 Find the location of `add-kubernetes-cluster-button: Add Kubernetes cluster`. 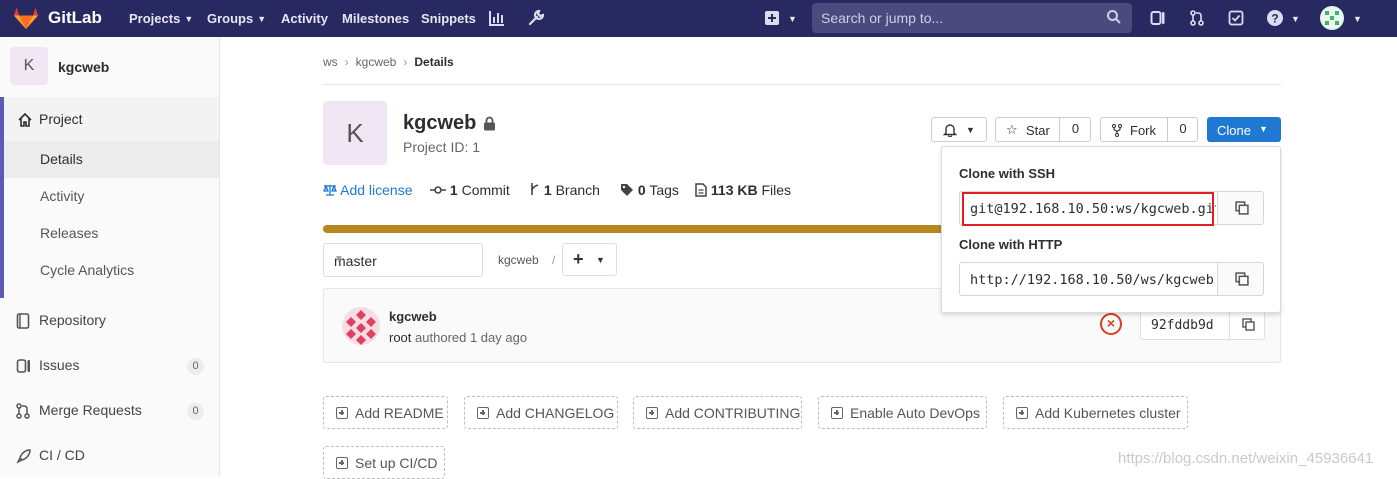

add-kubernetes-cluster-button: Add Kubernetes cluster is located at coordinates (1095, 412).